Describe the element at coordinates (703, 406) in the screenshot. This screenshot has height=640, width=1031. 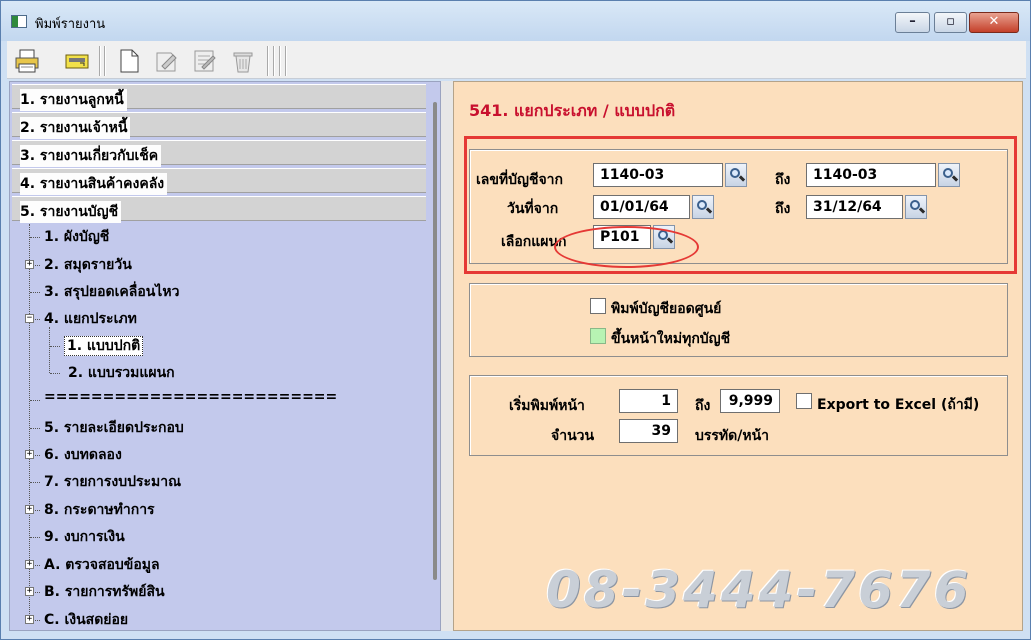
I see `page-to-label: ถึง` at that location.